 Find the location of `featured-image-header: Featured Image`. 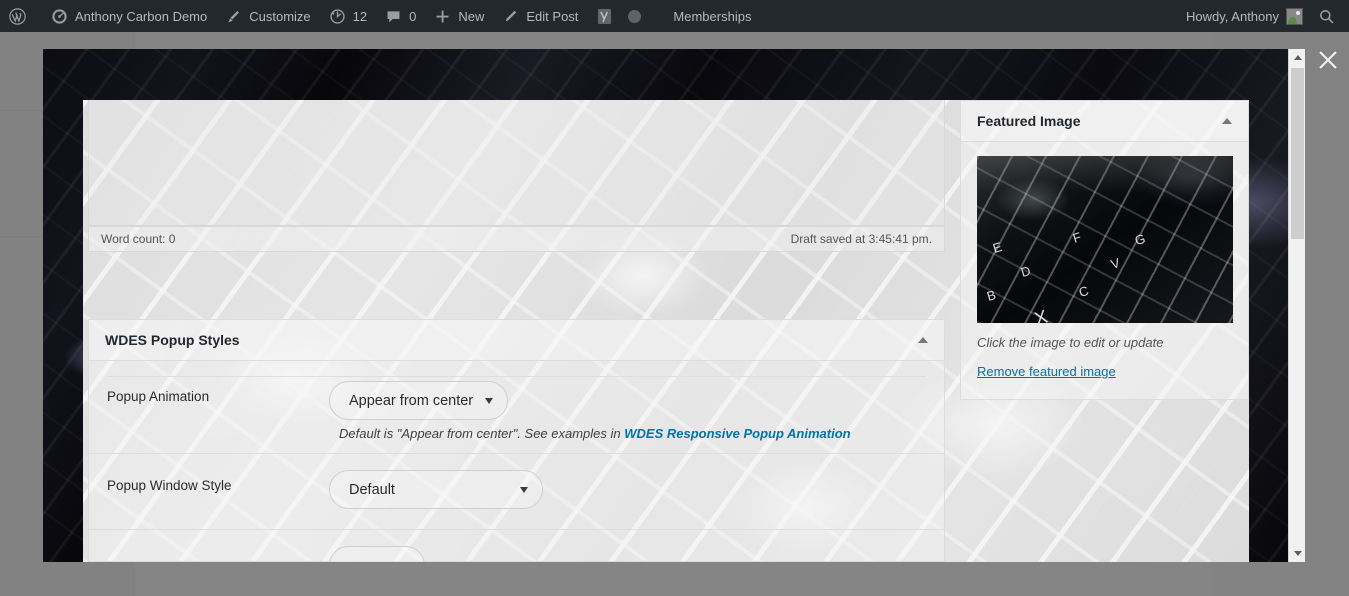

featured-image-header: Featured Image is located at coordinates (1104, 121).